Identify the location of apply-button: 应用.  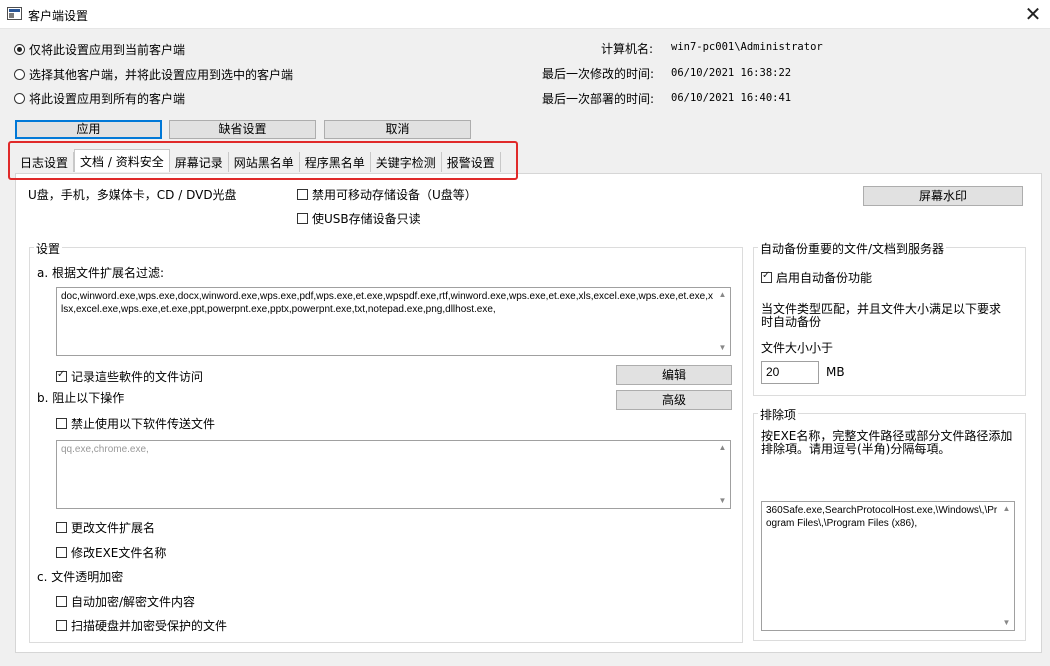
(88, 129).